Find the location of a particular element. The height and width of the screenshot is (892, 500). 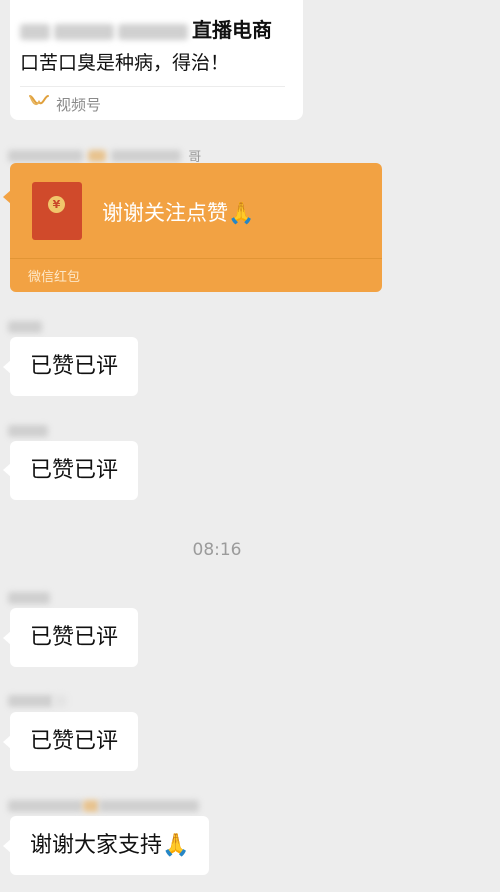

yuan-coin-icon: ¥ is located at coordinates (56, 204).